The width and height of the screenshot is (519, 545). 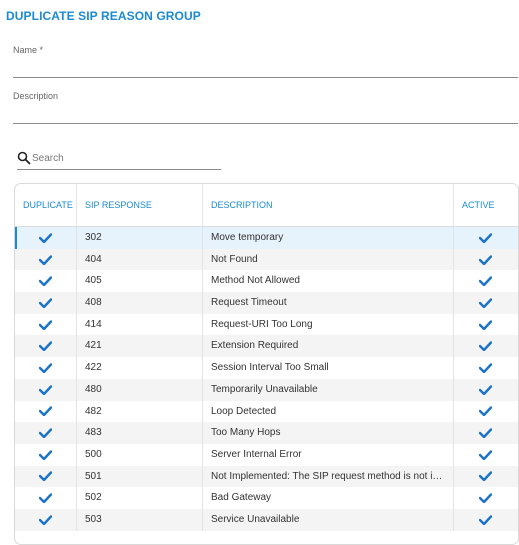 What do you see at coordinates (328, 433) in the screenshot?
I see `description-cell: Too Many Hops` at bounding box center [328, 433].